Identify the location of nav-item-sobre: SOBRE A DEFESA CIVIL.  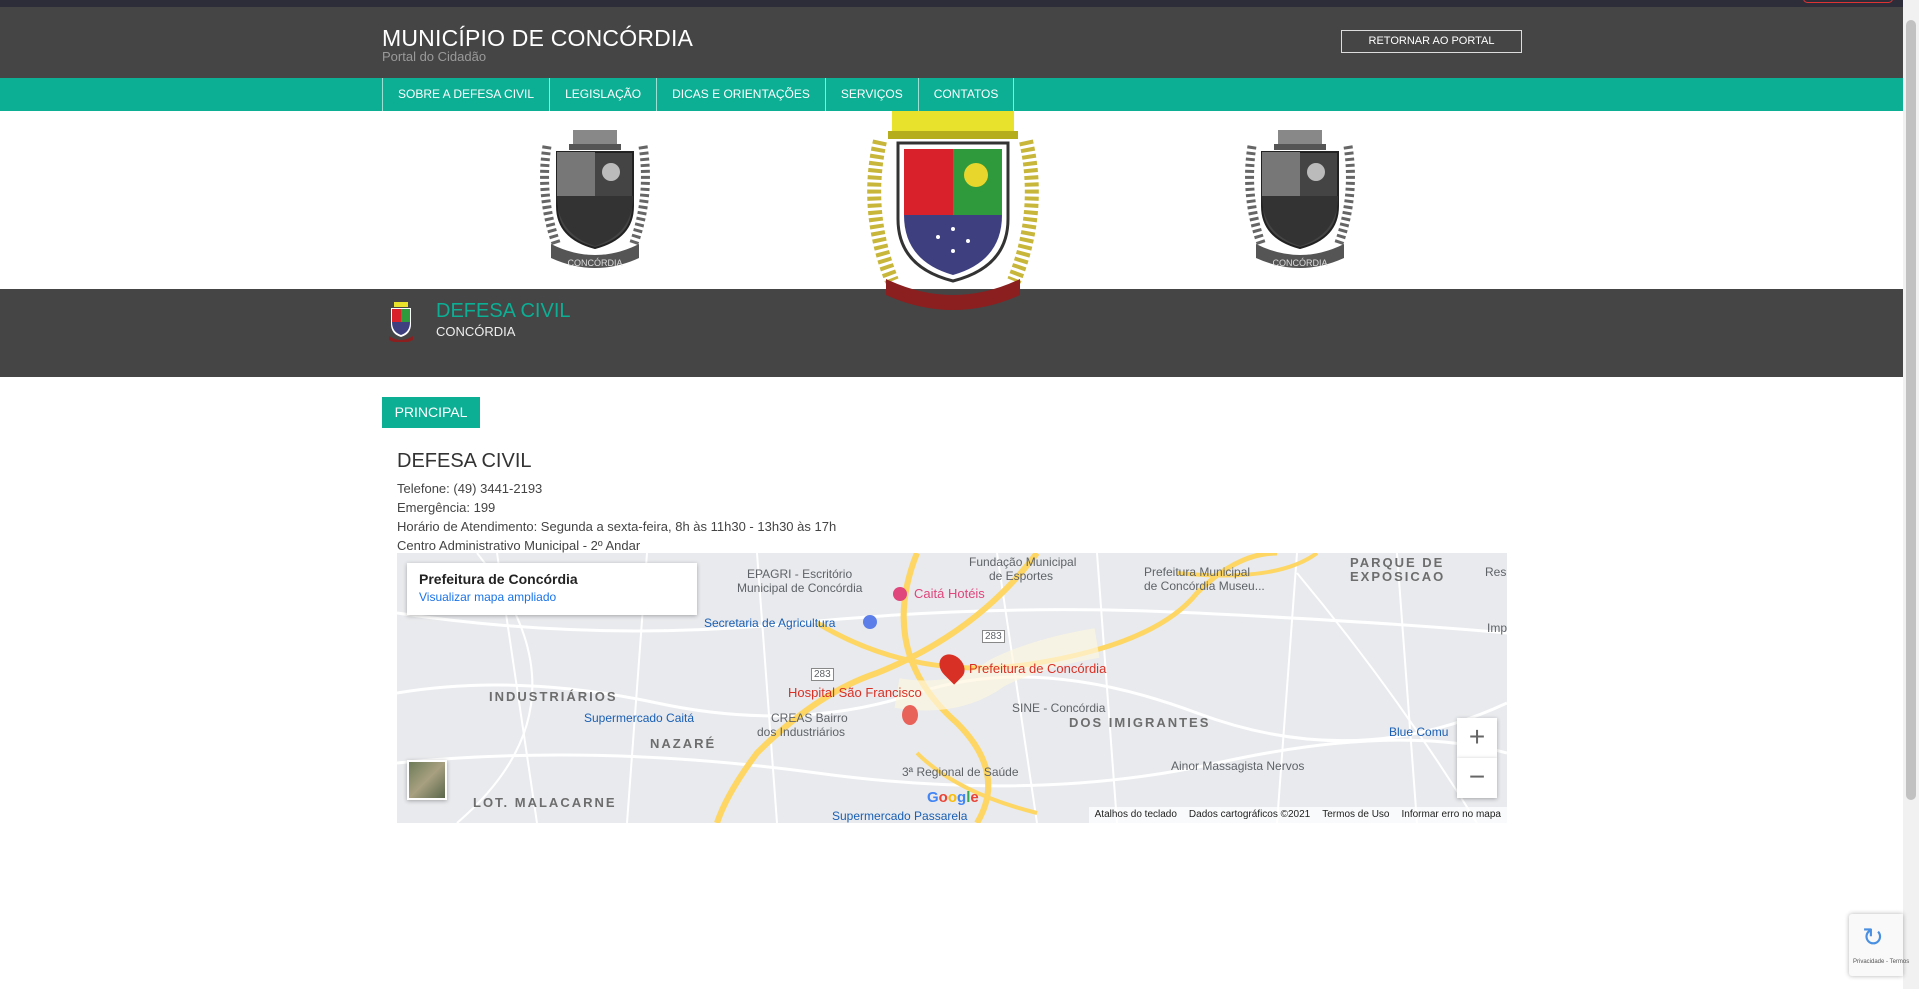
(467, 94).